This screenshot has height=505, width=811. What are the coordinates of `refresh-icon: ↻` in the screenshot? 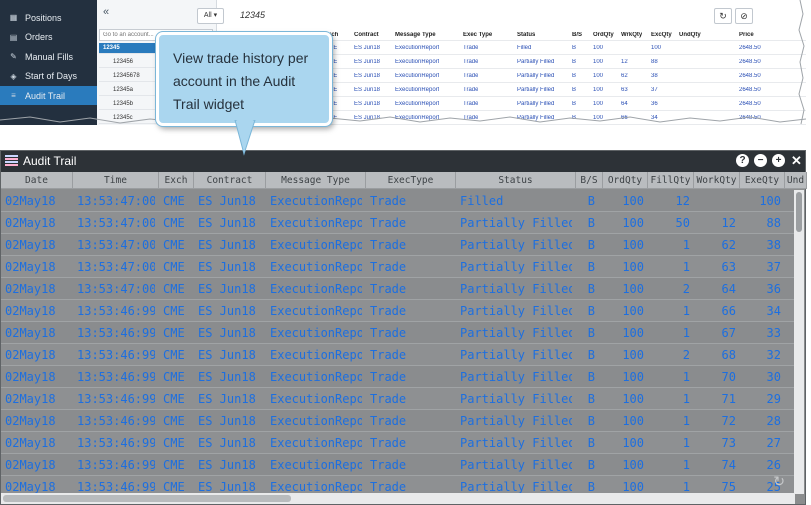 It's located at (723, 16).